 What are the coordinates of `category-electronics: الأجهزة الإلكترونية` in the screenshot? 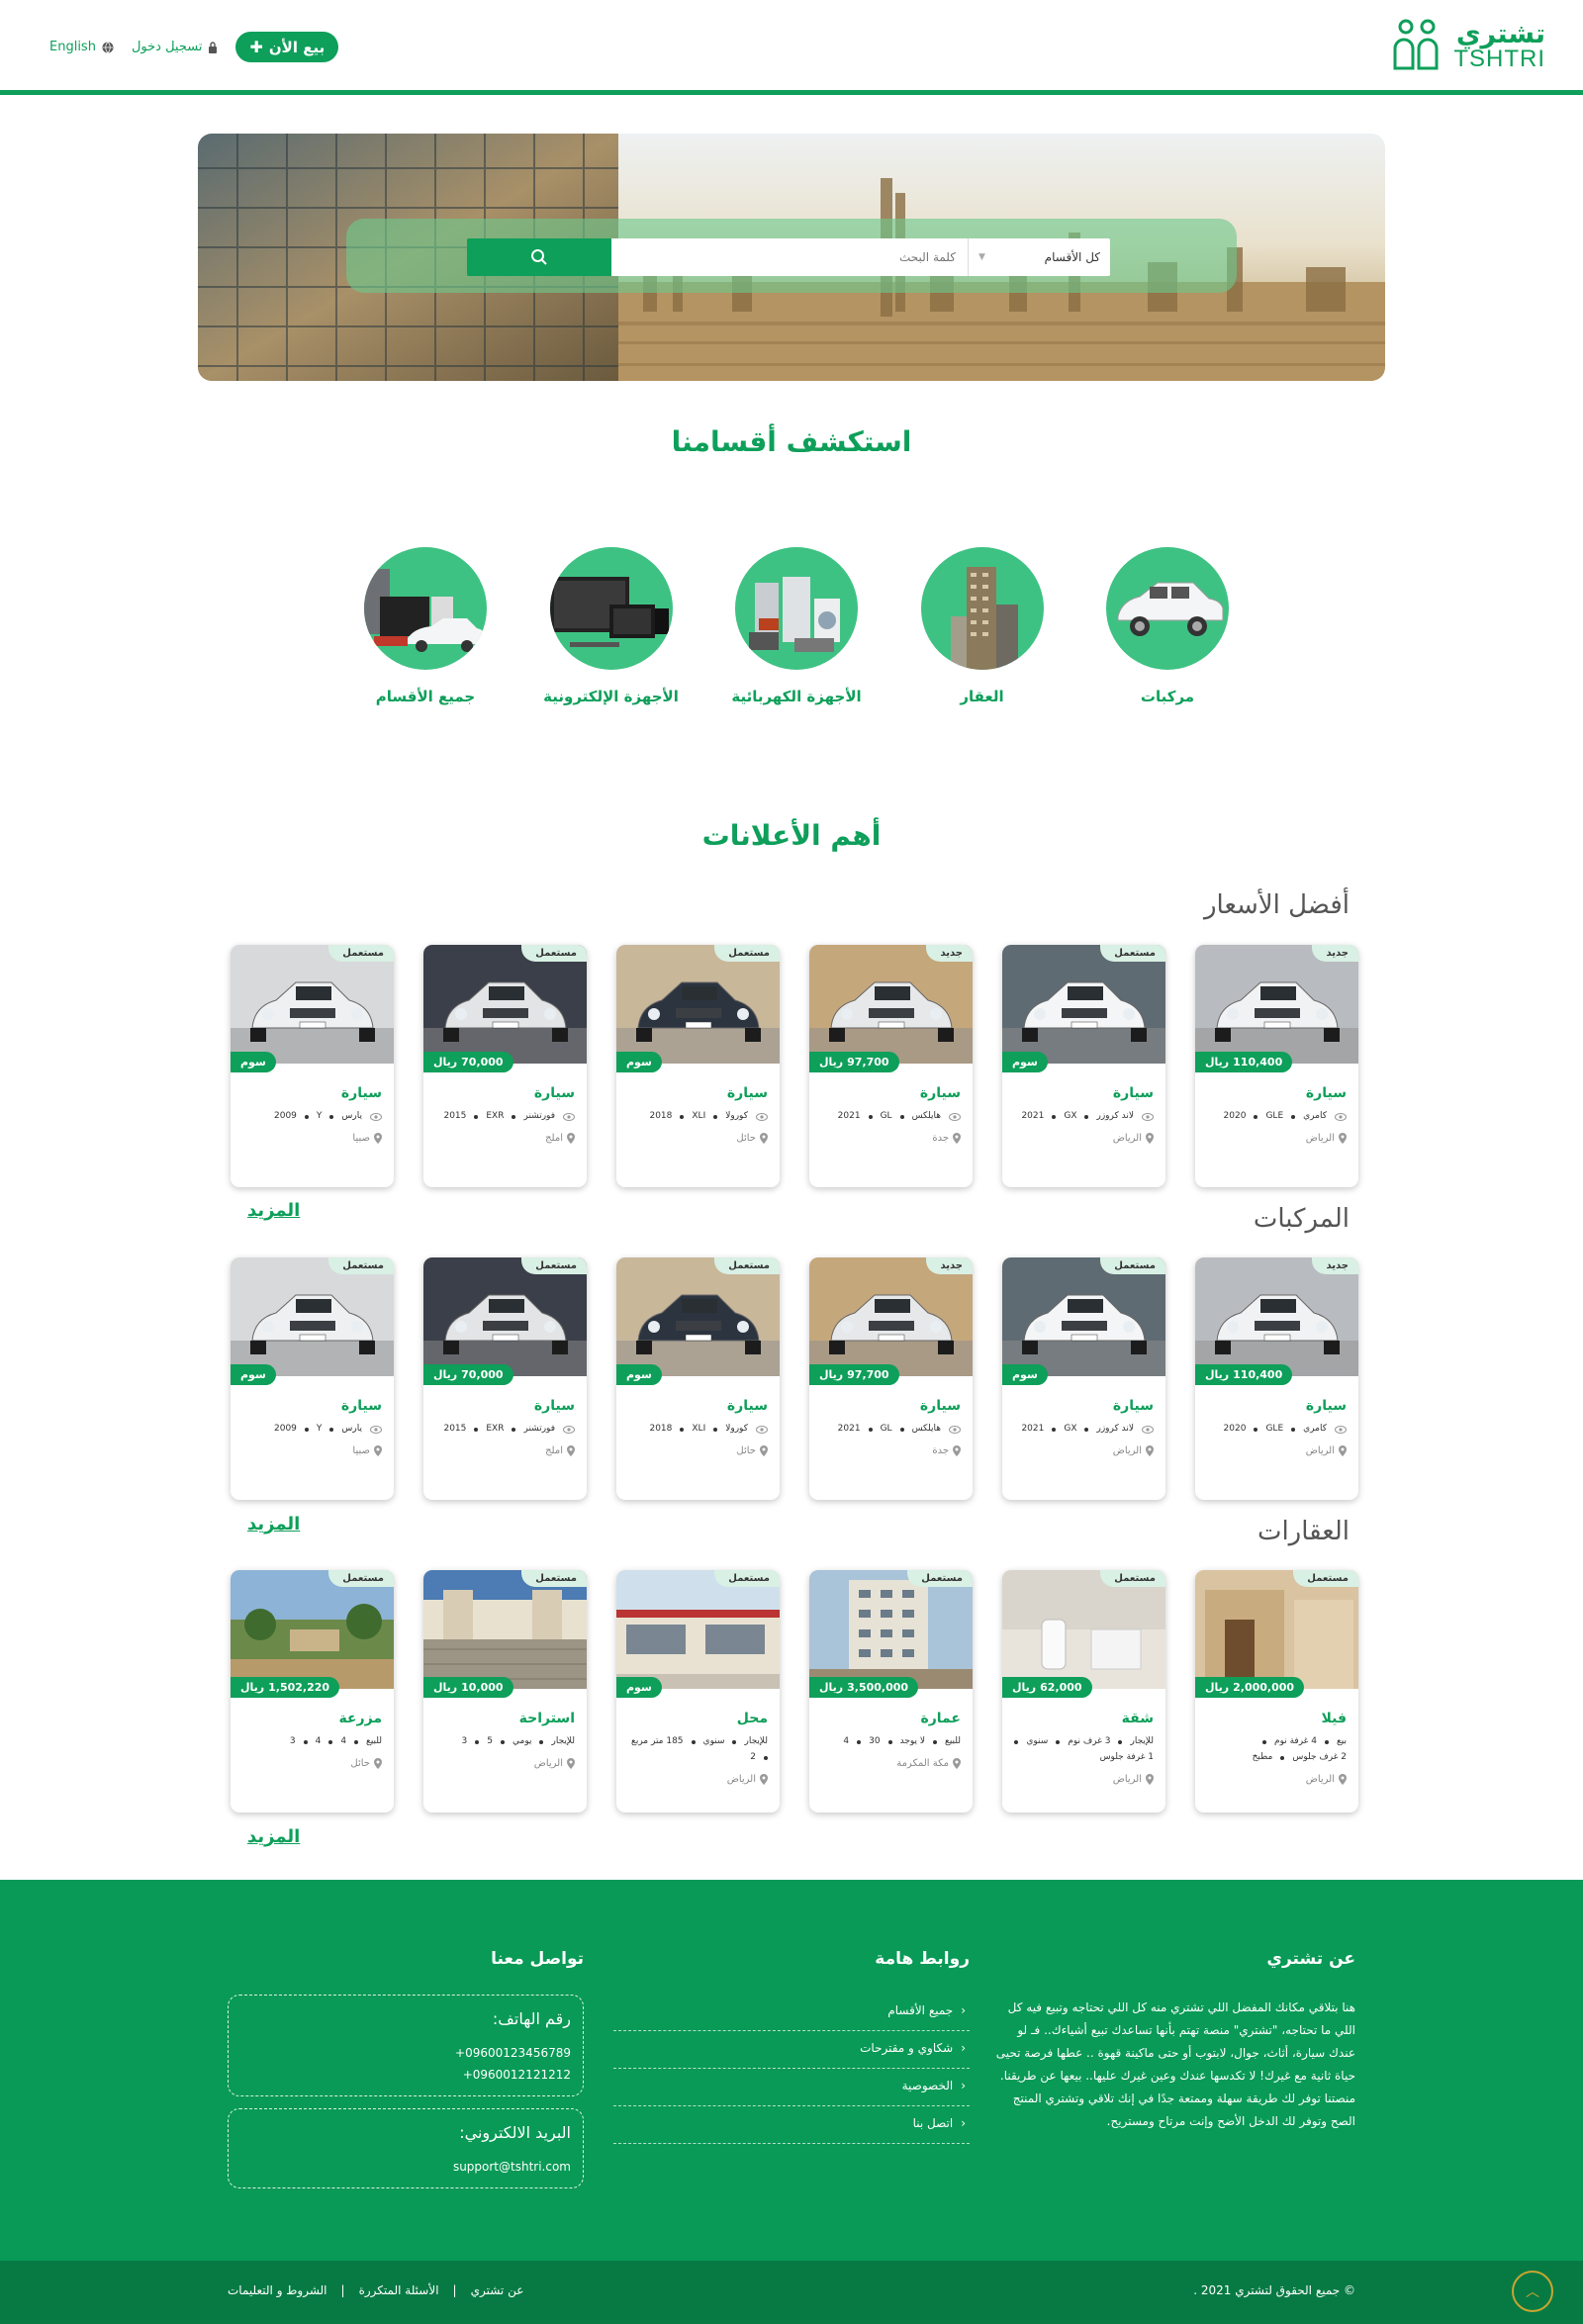 It's located at (611, 631).